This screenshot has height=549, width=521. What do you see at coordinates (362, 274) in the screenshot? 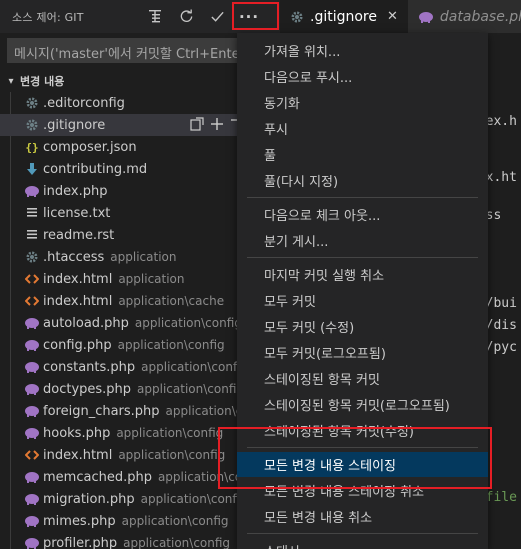
I see `menu-item: 마지막 커밋 실행 취소` at bounding box center [362, 274].